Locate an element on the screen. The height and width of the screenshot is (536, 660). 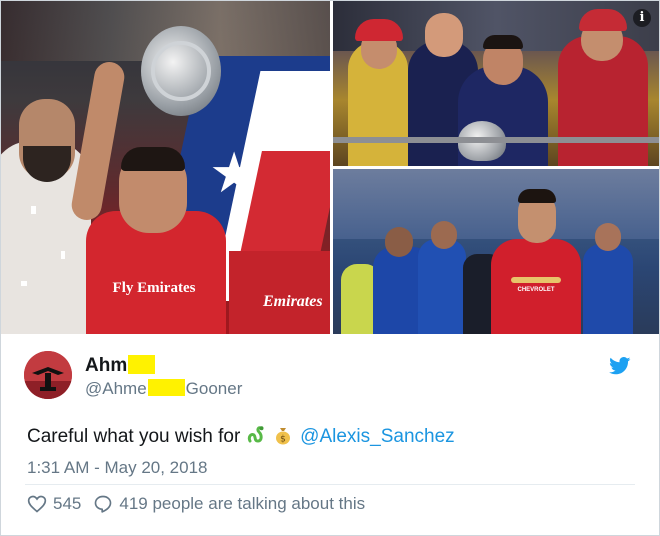
author-handle-end: Gooner is located at coordinates (214, 388).